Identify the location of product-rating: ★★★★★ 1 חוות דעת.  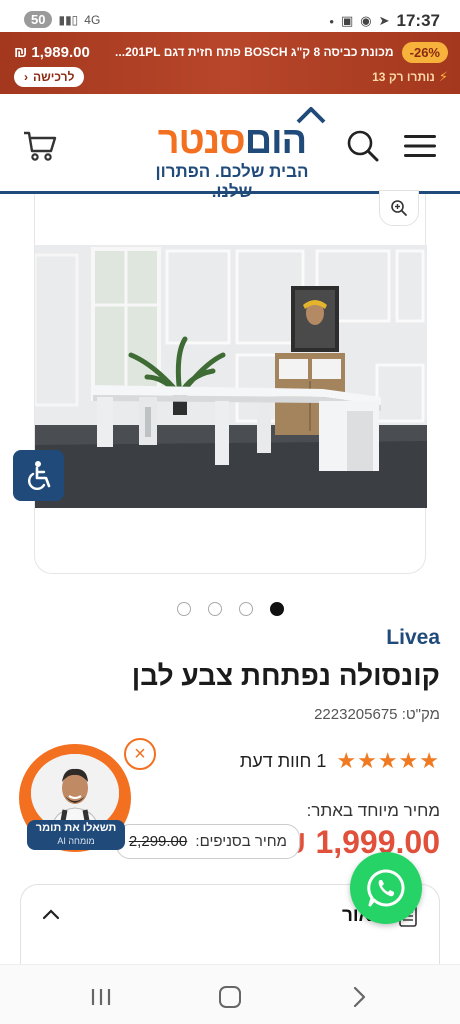
(340, 761).